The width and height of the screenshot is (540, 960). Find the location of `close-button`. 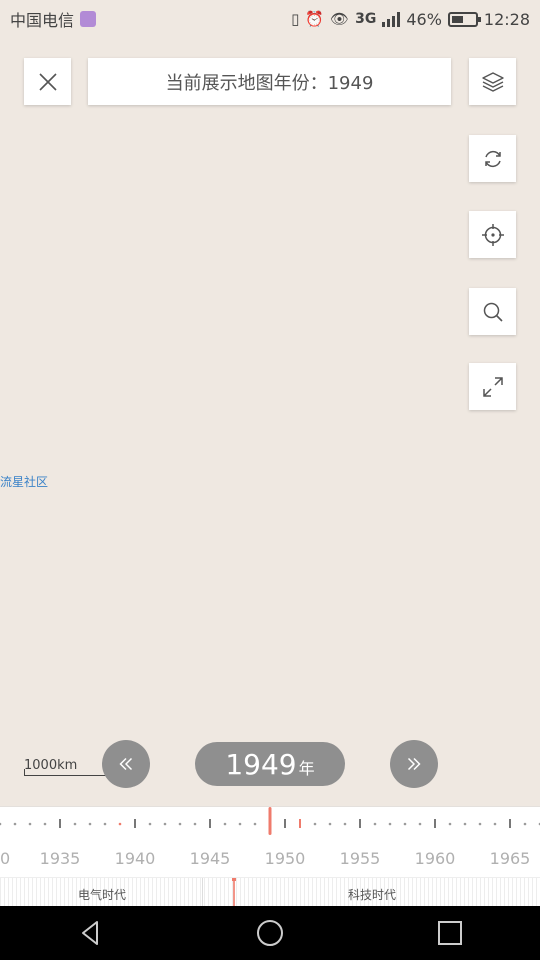

close-button is located at coordinates (47, 81).